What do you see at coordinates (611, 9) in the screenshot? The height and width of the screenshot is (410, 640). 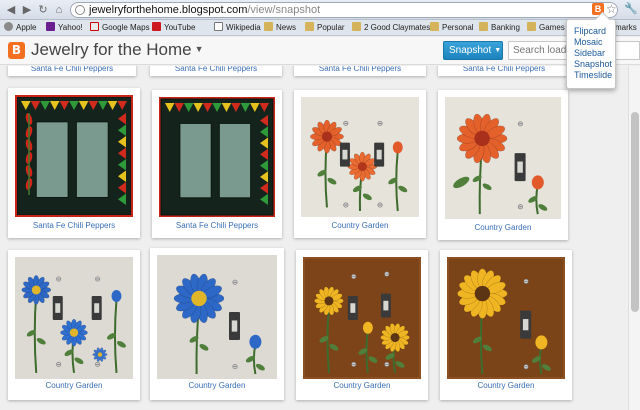 I see `bookmark-star-icon: ☆` at bounding box center [611, 9].